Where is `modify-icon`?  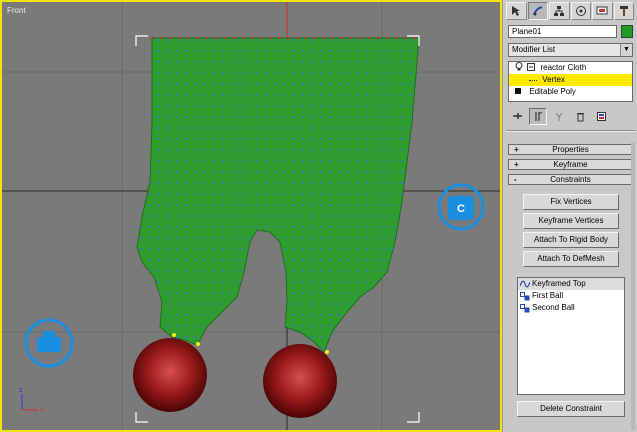
modify-icon is located at coordinates (537, 11).